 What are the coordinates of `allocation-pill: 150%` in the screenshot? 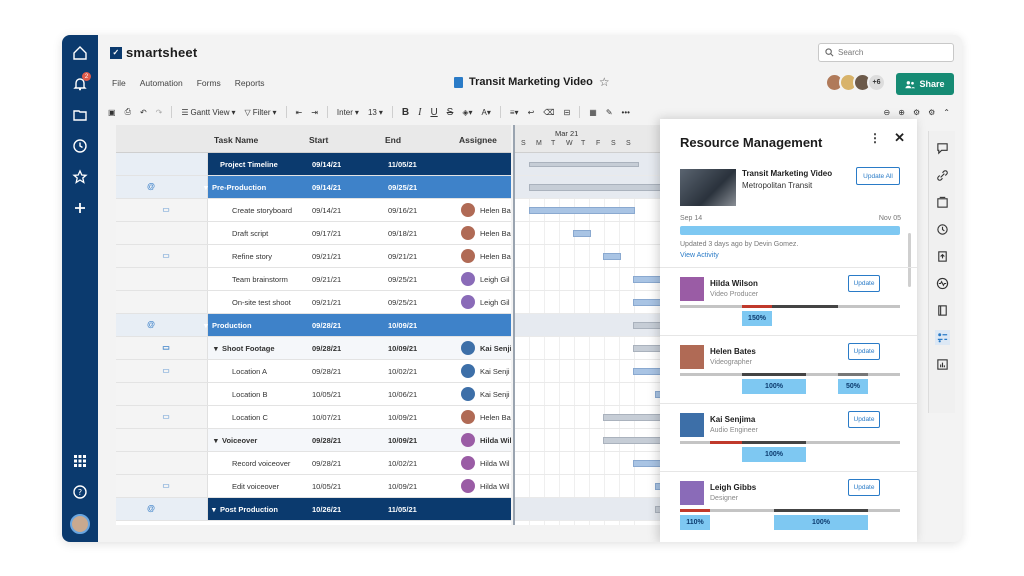 It's located at (757, 318).